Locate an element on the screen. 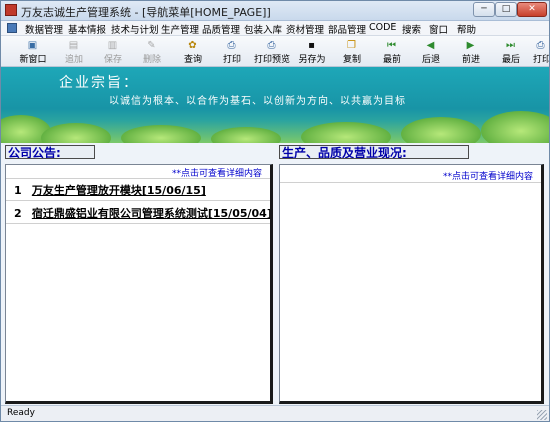 The image size is (550, 422). notice-item: 2 宿迁鼎盛铝业有限公司管理系统测试[15/05/04] is located at coordinates (142, 214).